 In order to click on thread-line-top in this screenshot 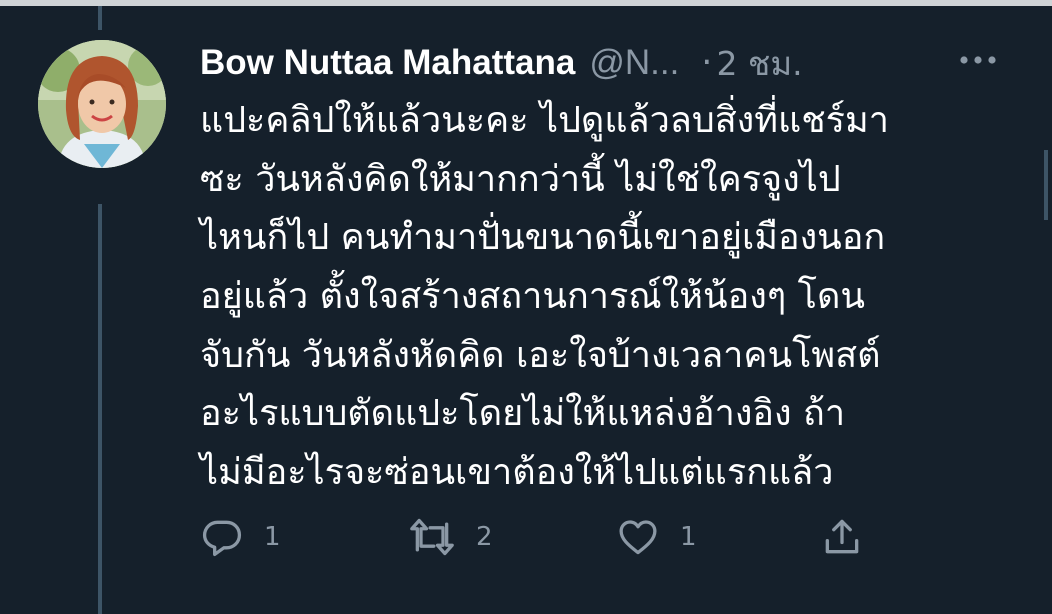, I will do `click(100, 18)`.